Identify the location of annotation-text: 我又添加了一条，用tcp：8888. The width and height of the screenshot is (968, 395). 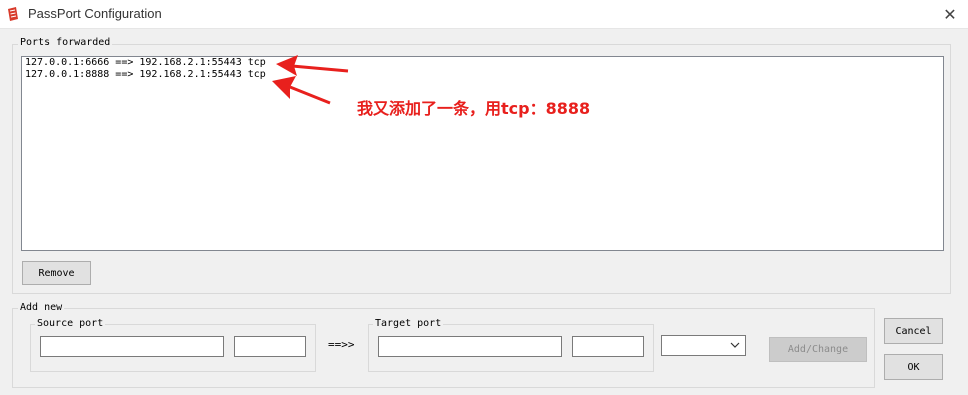
(474, 108).